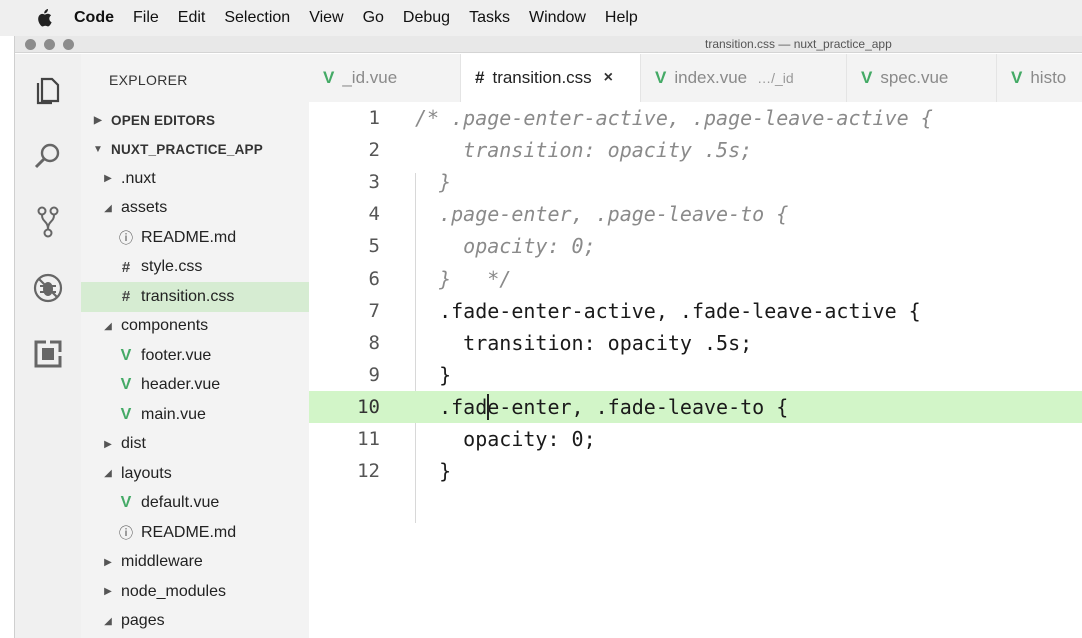 The width and height of the screenshot is (1082, 638). I want to click on menu-selection: Selection, so click(257, 18).